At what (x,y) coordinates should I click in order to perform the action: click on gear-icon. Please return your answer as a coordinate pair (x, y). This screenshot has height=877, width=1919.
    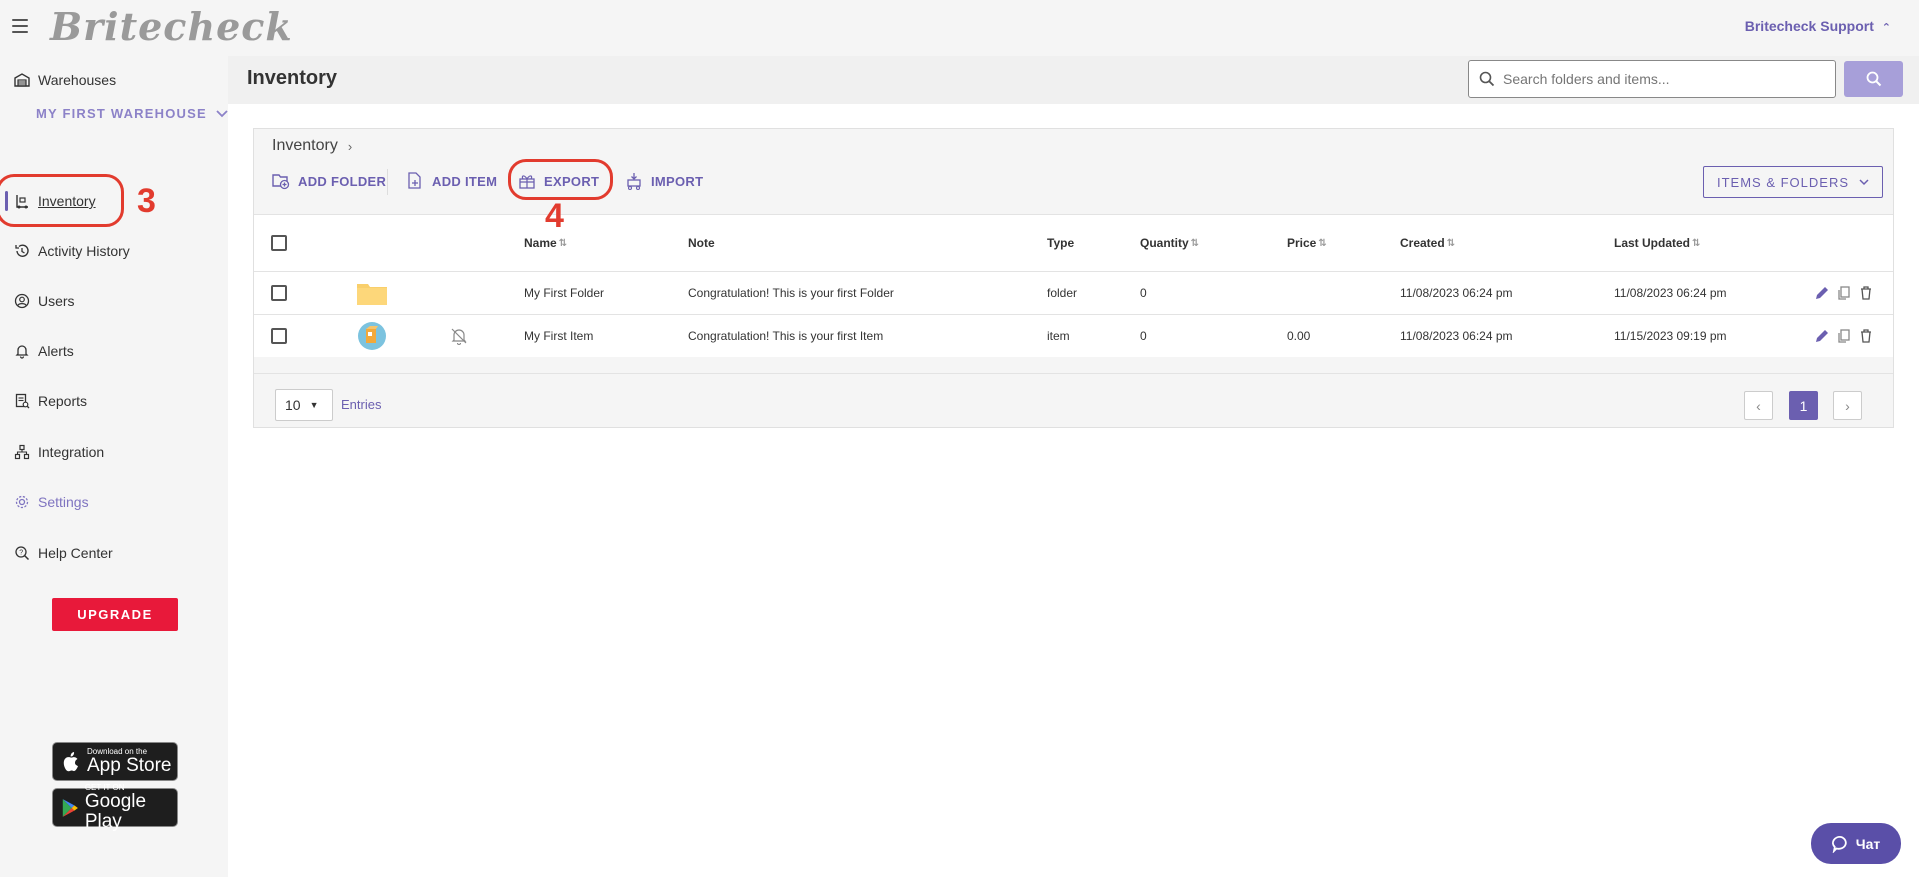
    Looking at the image, I should click on (22, 502).